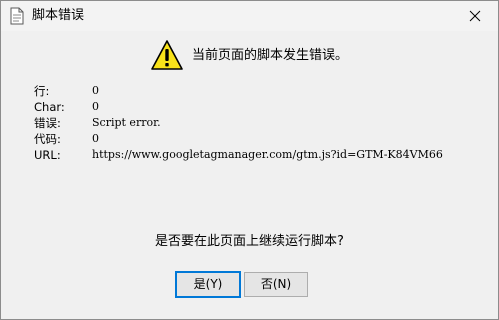 The height and width of the screenshot is (320, 499). Describe the element at coordinates (58, 15) in the screenshot. I see `window-title: 脚本错误` at that location.